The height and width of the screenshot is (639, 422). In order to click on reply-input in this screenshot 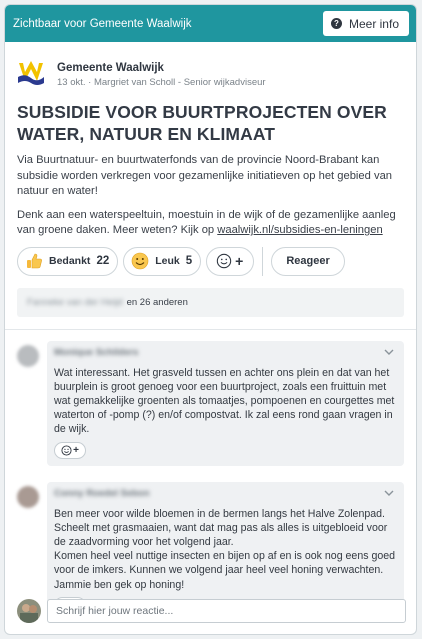, I will do `click(226, 611)`.